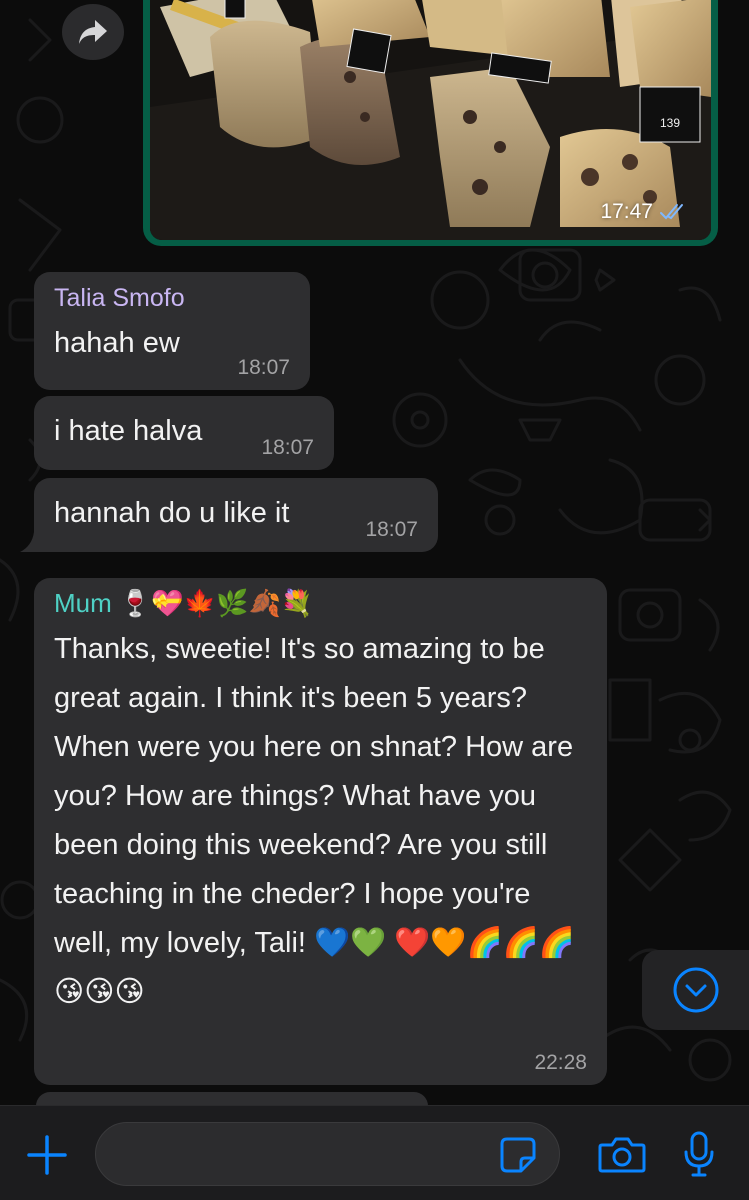  I want to click on image-message-meta: 17:47, so click(643, 212).